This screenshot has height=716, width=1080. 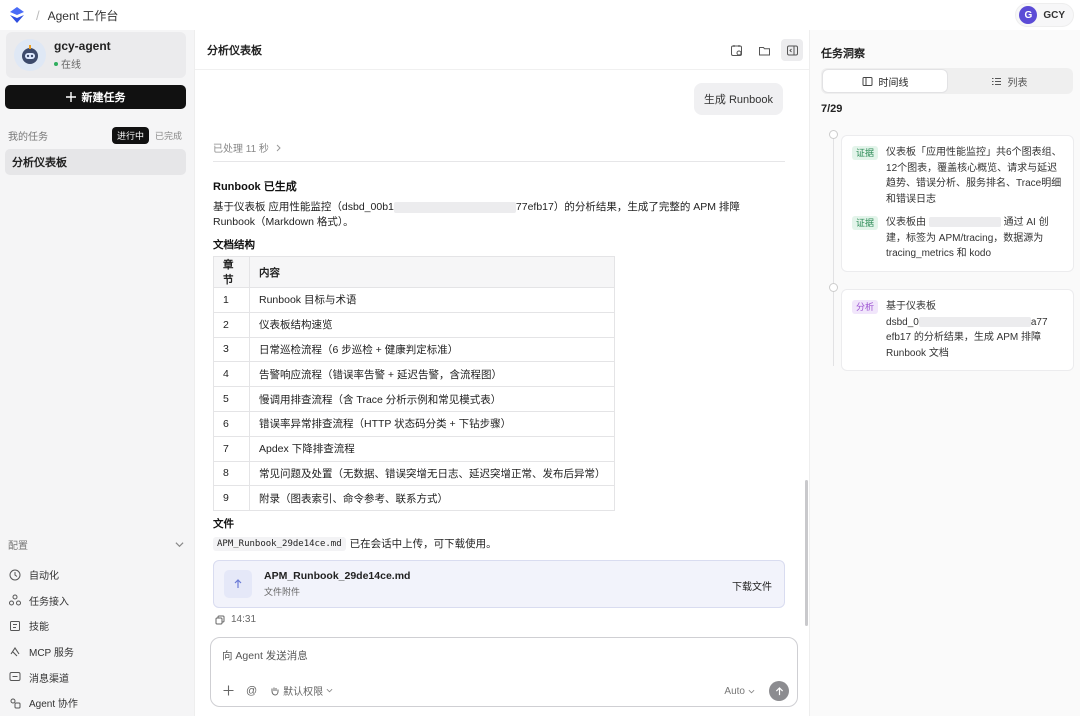 What do you see at coordinates (220, 620) in the screenshot?
I see `copy-icon` at bounding box center [220, 620].